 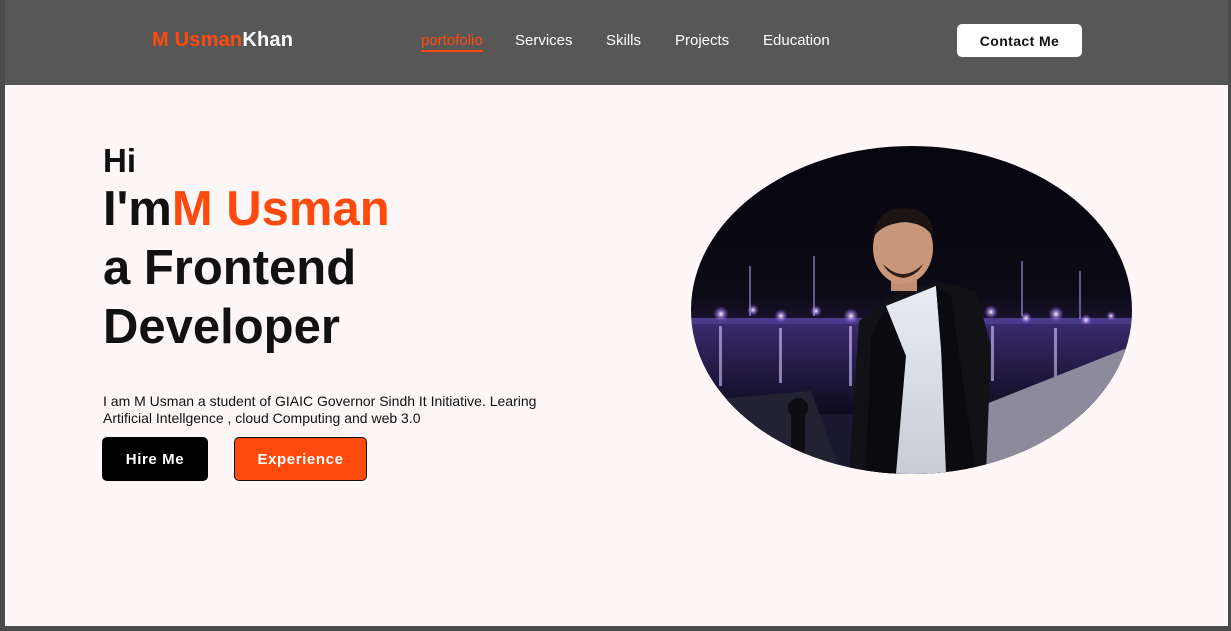 What do you see at coordinates (137, 209) in the screenshot?
I see `hero-intro-prefix: I'm` at bounding box center [137, 209].